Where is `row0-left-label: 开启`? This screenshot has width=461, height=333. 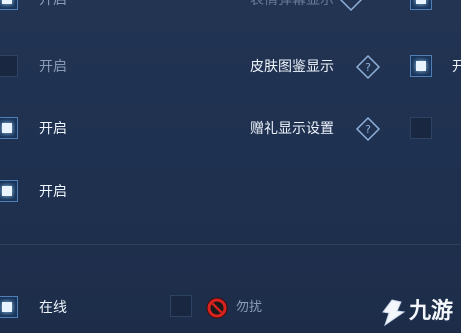 row0-left-label: 开启 is located at coordinates (53, 4).